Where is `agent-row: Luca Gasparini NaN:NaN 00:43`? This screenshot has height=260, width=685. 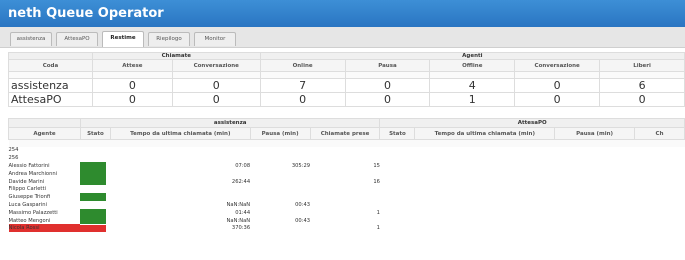 agent-row: Luca Gasparini NaN:NaN 00:43 is located at coordinates (347, 205).